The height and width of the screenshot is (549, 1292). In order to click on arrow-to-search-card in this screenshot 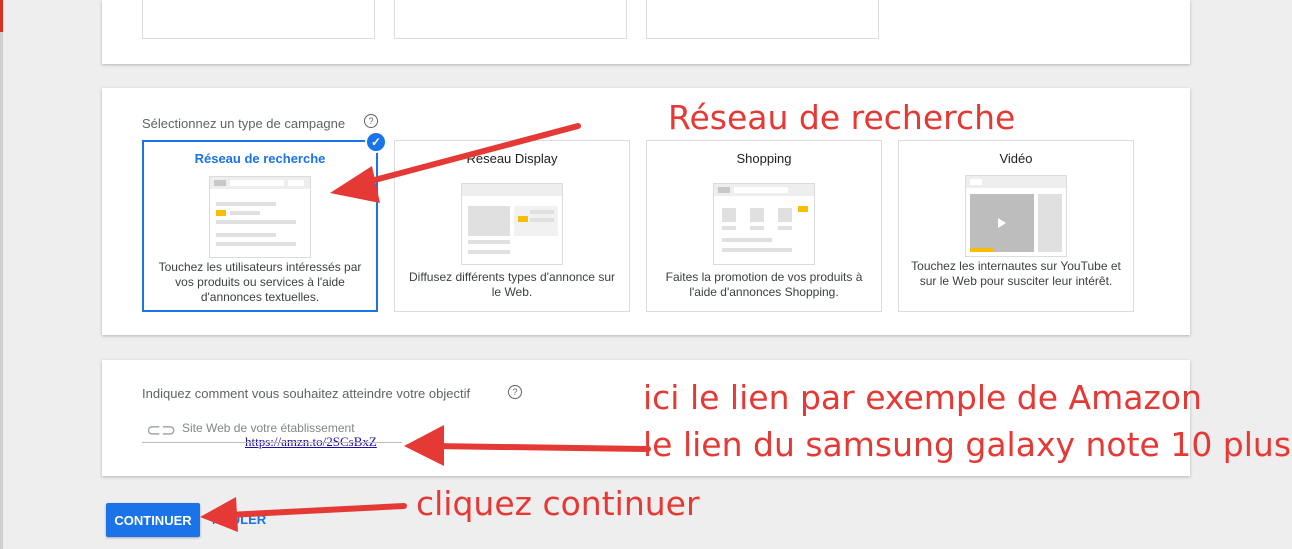, I will do `click(455, 163)`.